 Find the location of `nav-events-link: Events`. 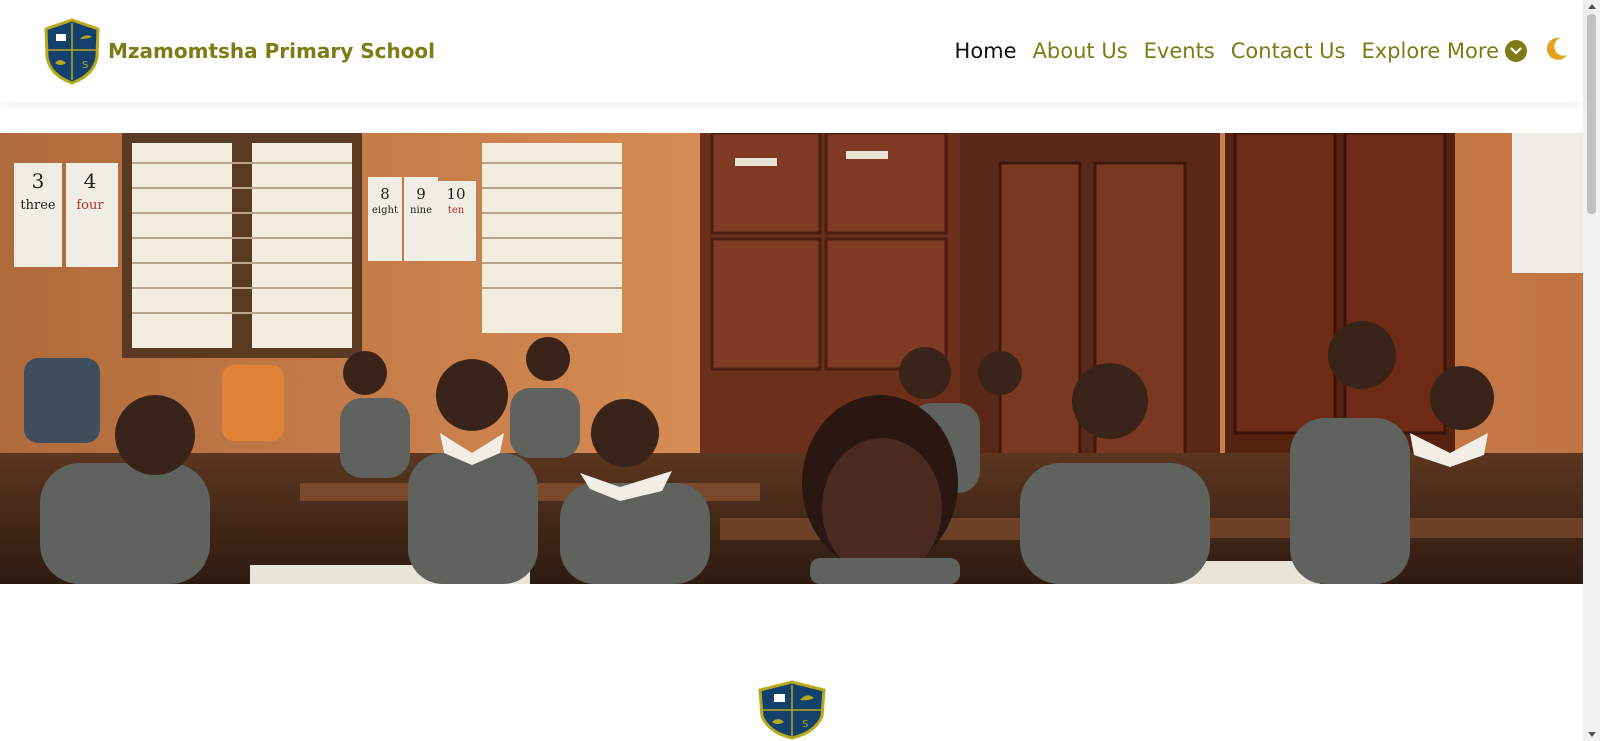

nav-events-link: Events is located at coordinates (1179, 51).